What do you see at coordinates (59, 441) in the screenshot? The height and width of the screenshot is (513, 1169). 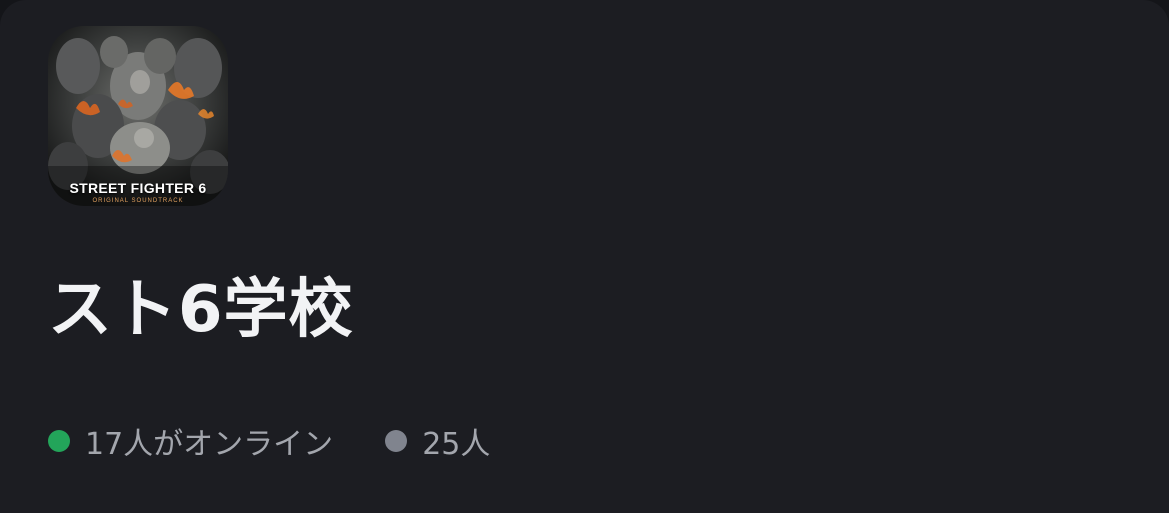 I see `online-status-dot-icon` at bounding box center [59, 441].